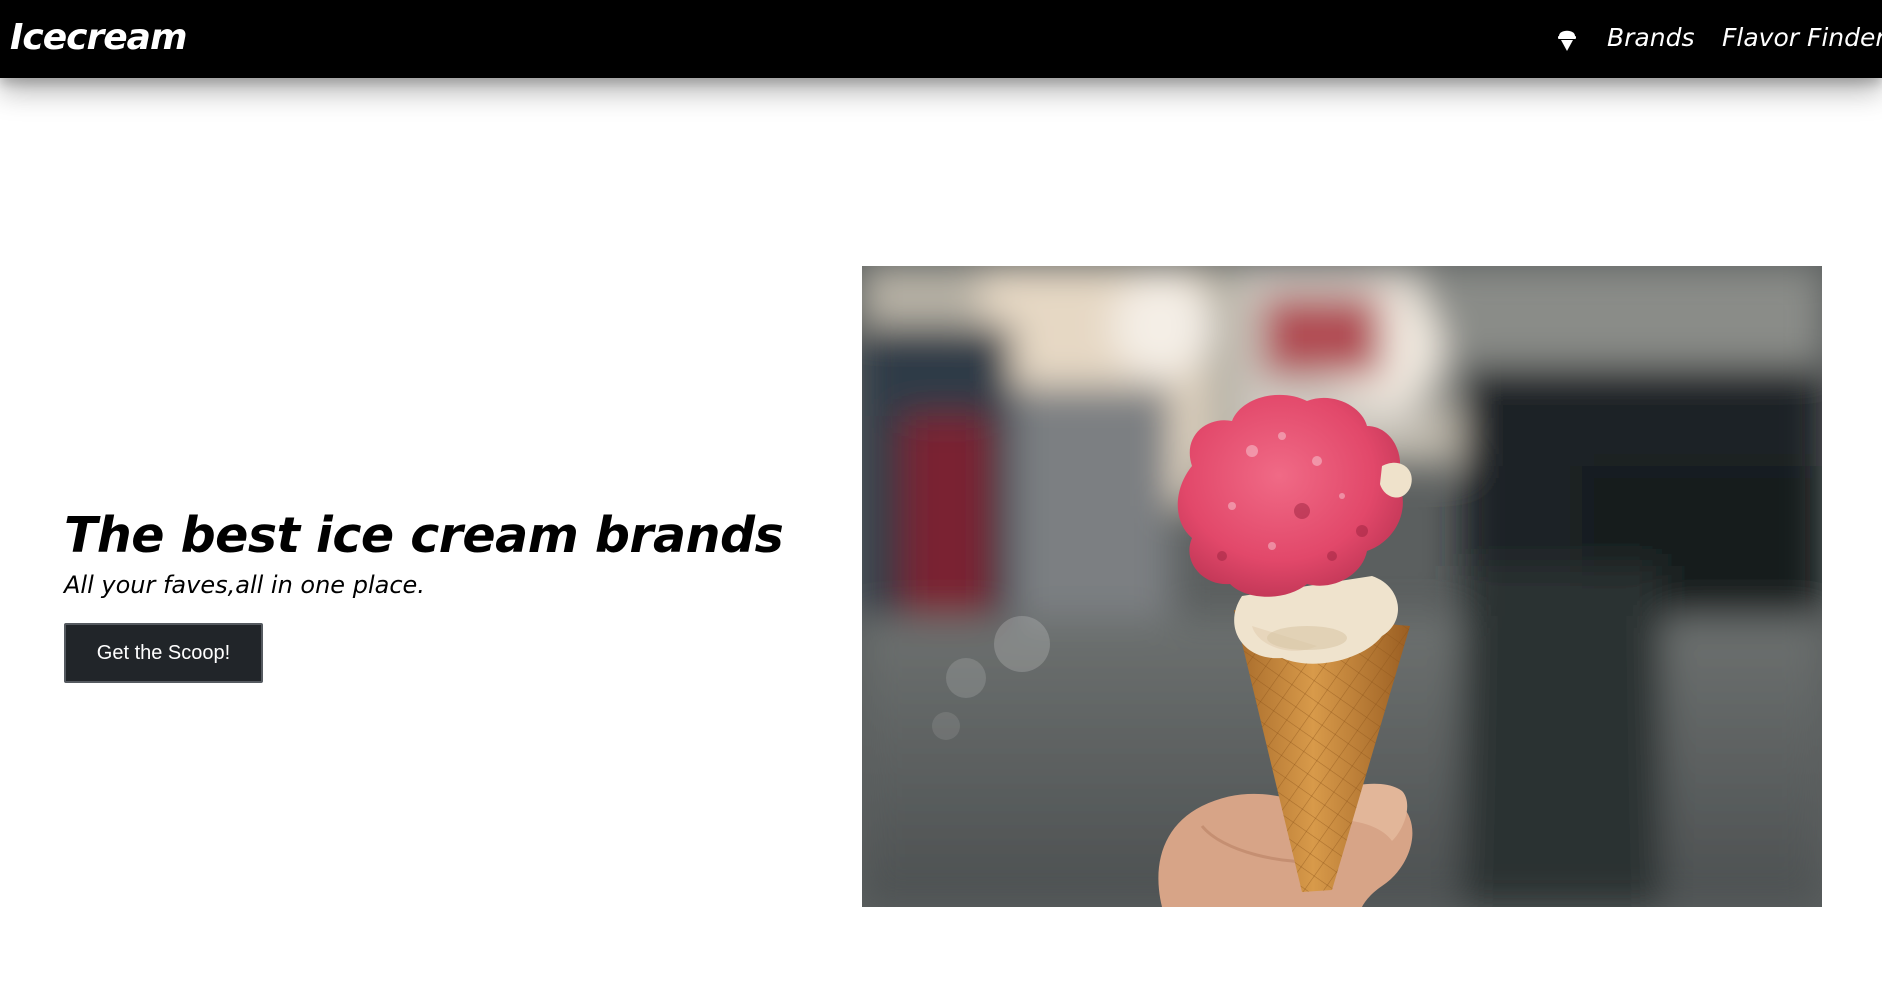 The width and height of the screenshot is (1882, 985). Describe the element at coordinates (1802, 38) in the screenshot. I see `nav-link-flavor-finder: Flavor Finder` at that location.